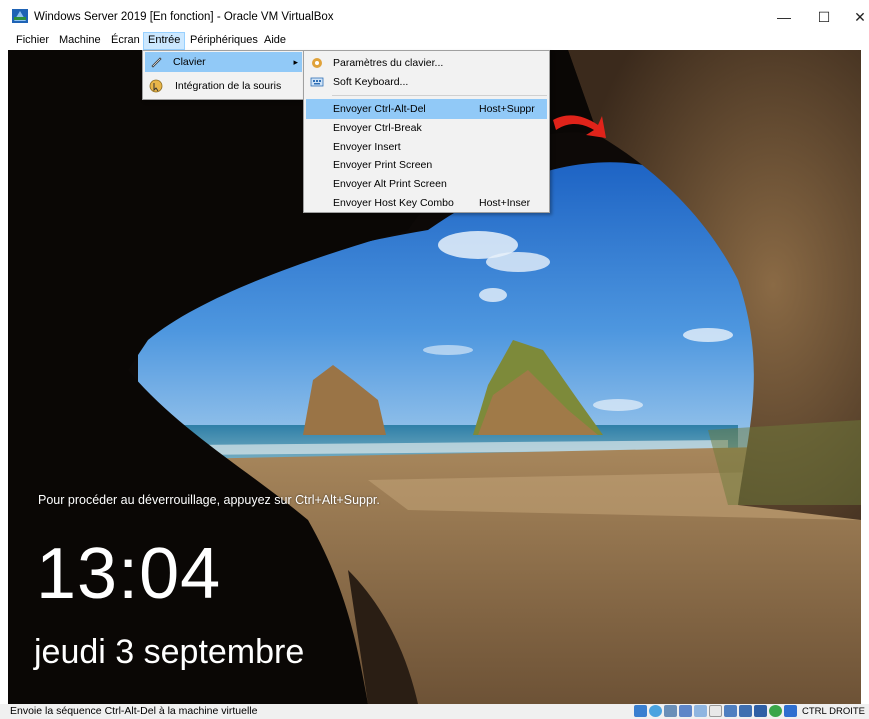  What do you see at coordinates (686, 711) in the screenshot?
I see `network-adapter-icon` at bounding box center [686, 711].